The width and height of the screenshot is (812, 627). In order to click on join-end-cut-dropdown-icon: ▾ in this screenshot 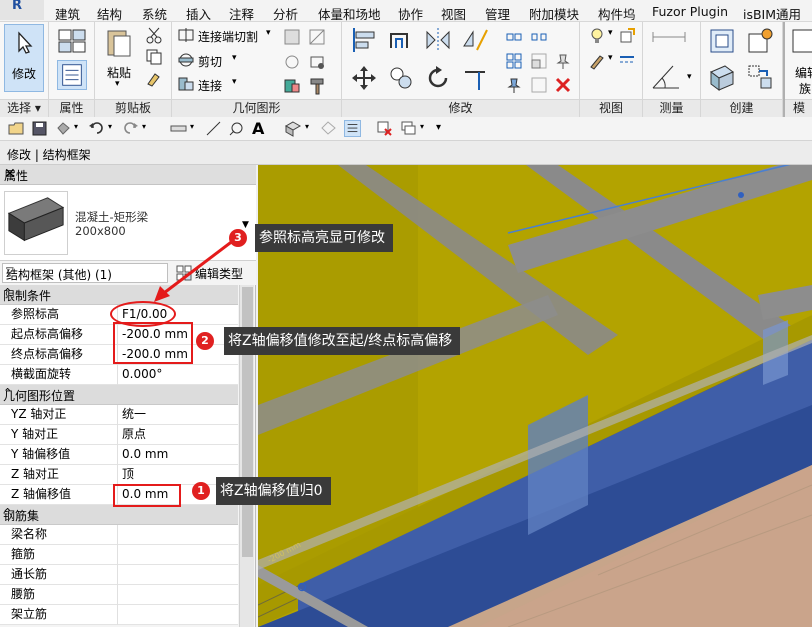, I will do `click(268, 33)`.